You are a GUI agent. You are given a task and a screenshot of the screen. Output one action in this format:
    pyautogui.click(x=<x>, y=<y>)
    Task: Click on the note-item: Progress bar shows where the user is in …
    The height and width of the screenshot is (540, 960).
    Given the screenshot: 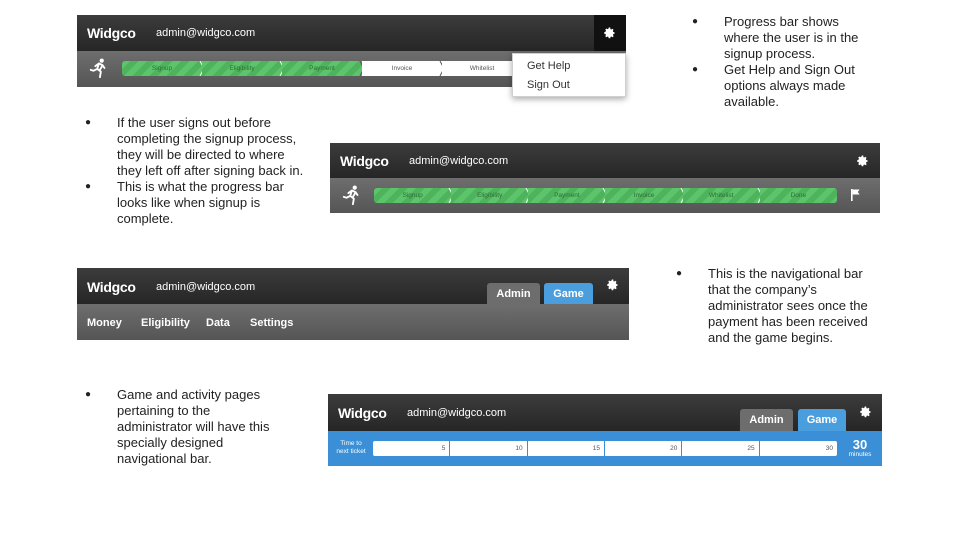 What is the action you would take?
    pyautogui.click(x=784, y=38)
    